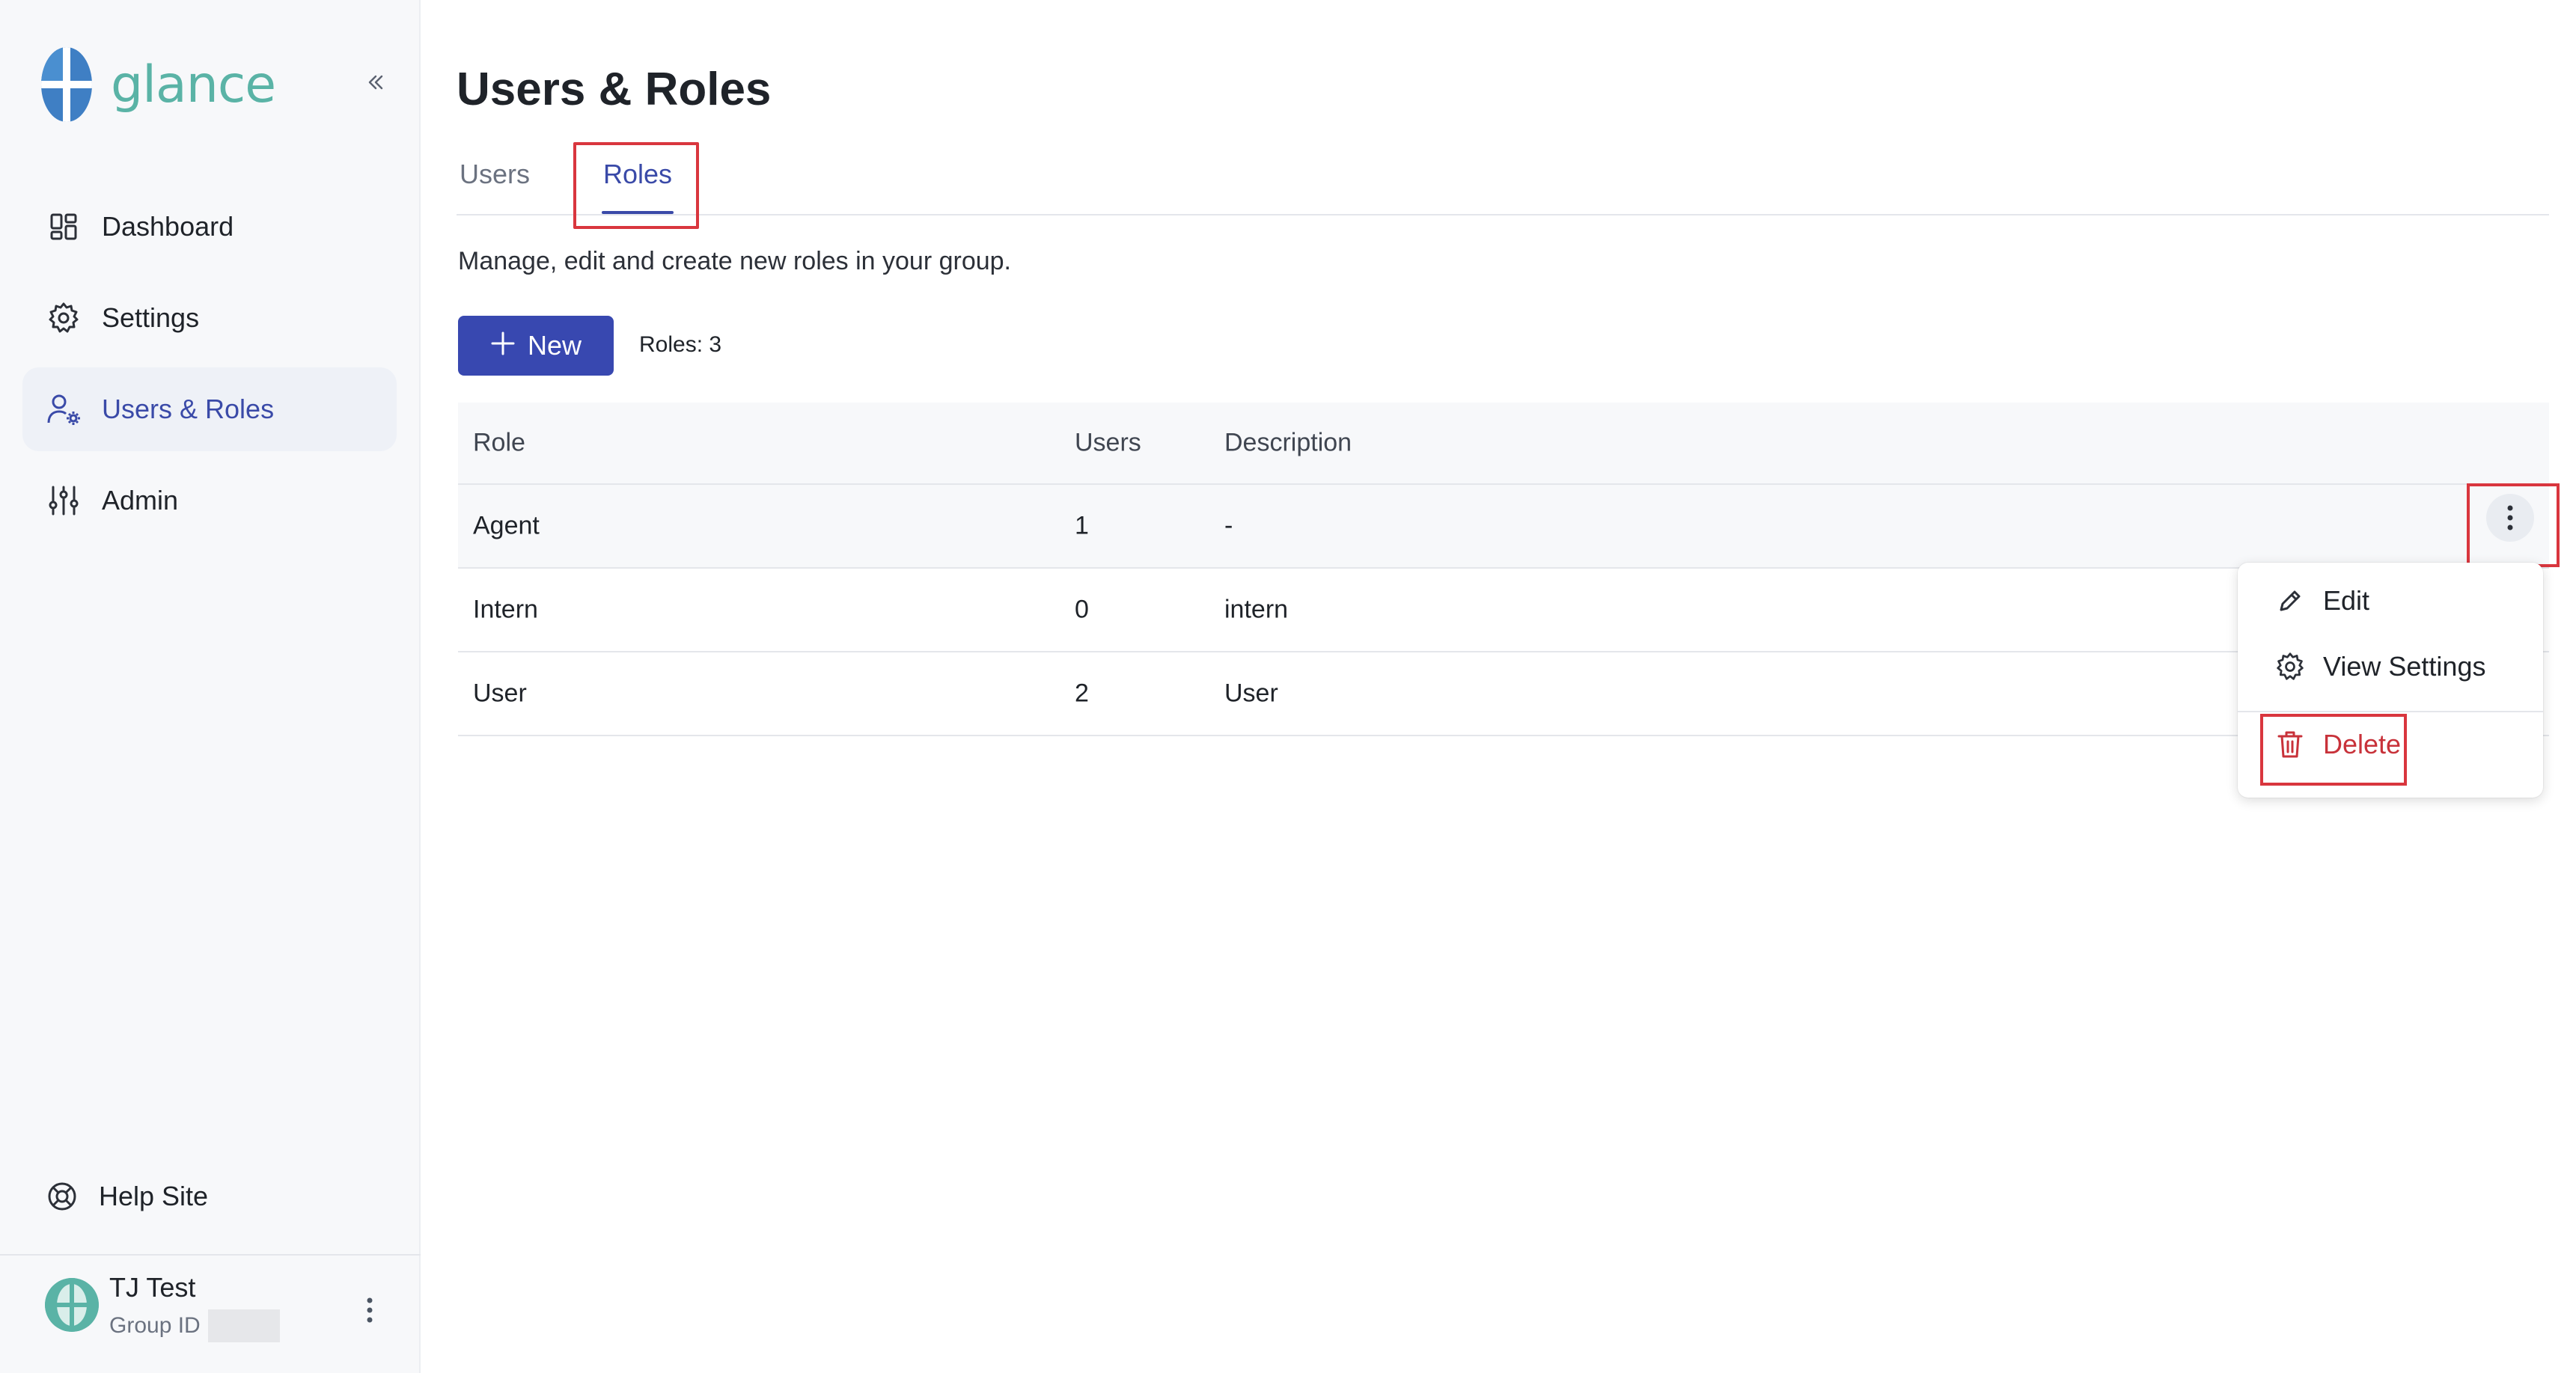  What do you see at coordinates (2390, 711) in the screenshot?
I see `menu-divider` at bounding box center [2390, 711].